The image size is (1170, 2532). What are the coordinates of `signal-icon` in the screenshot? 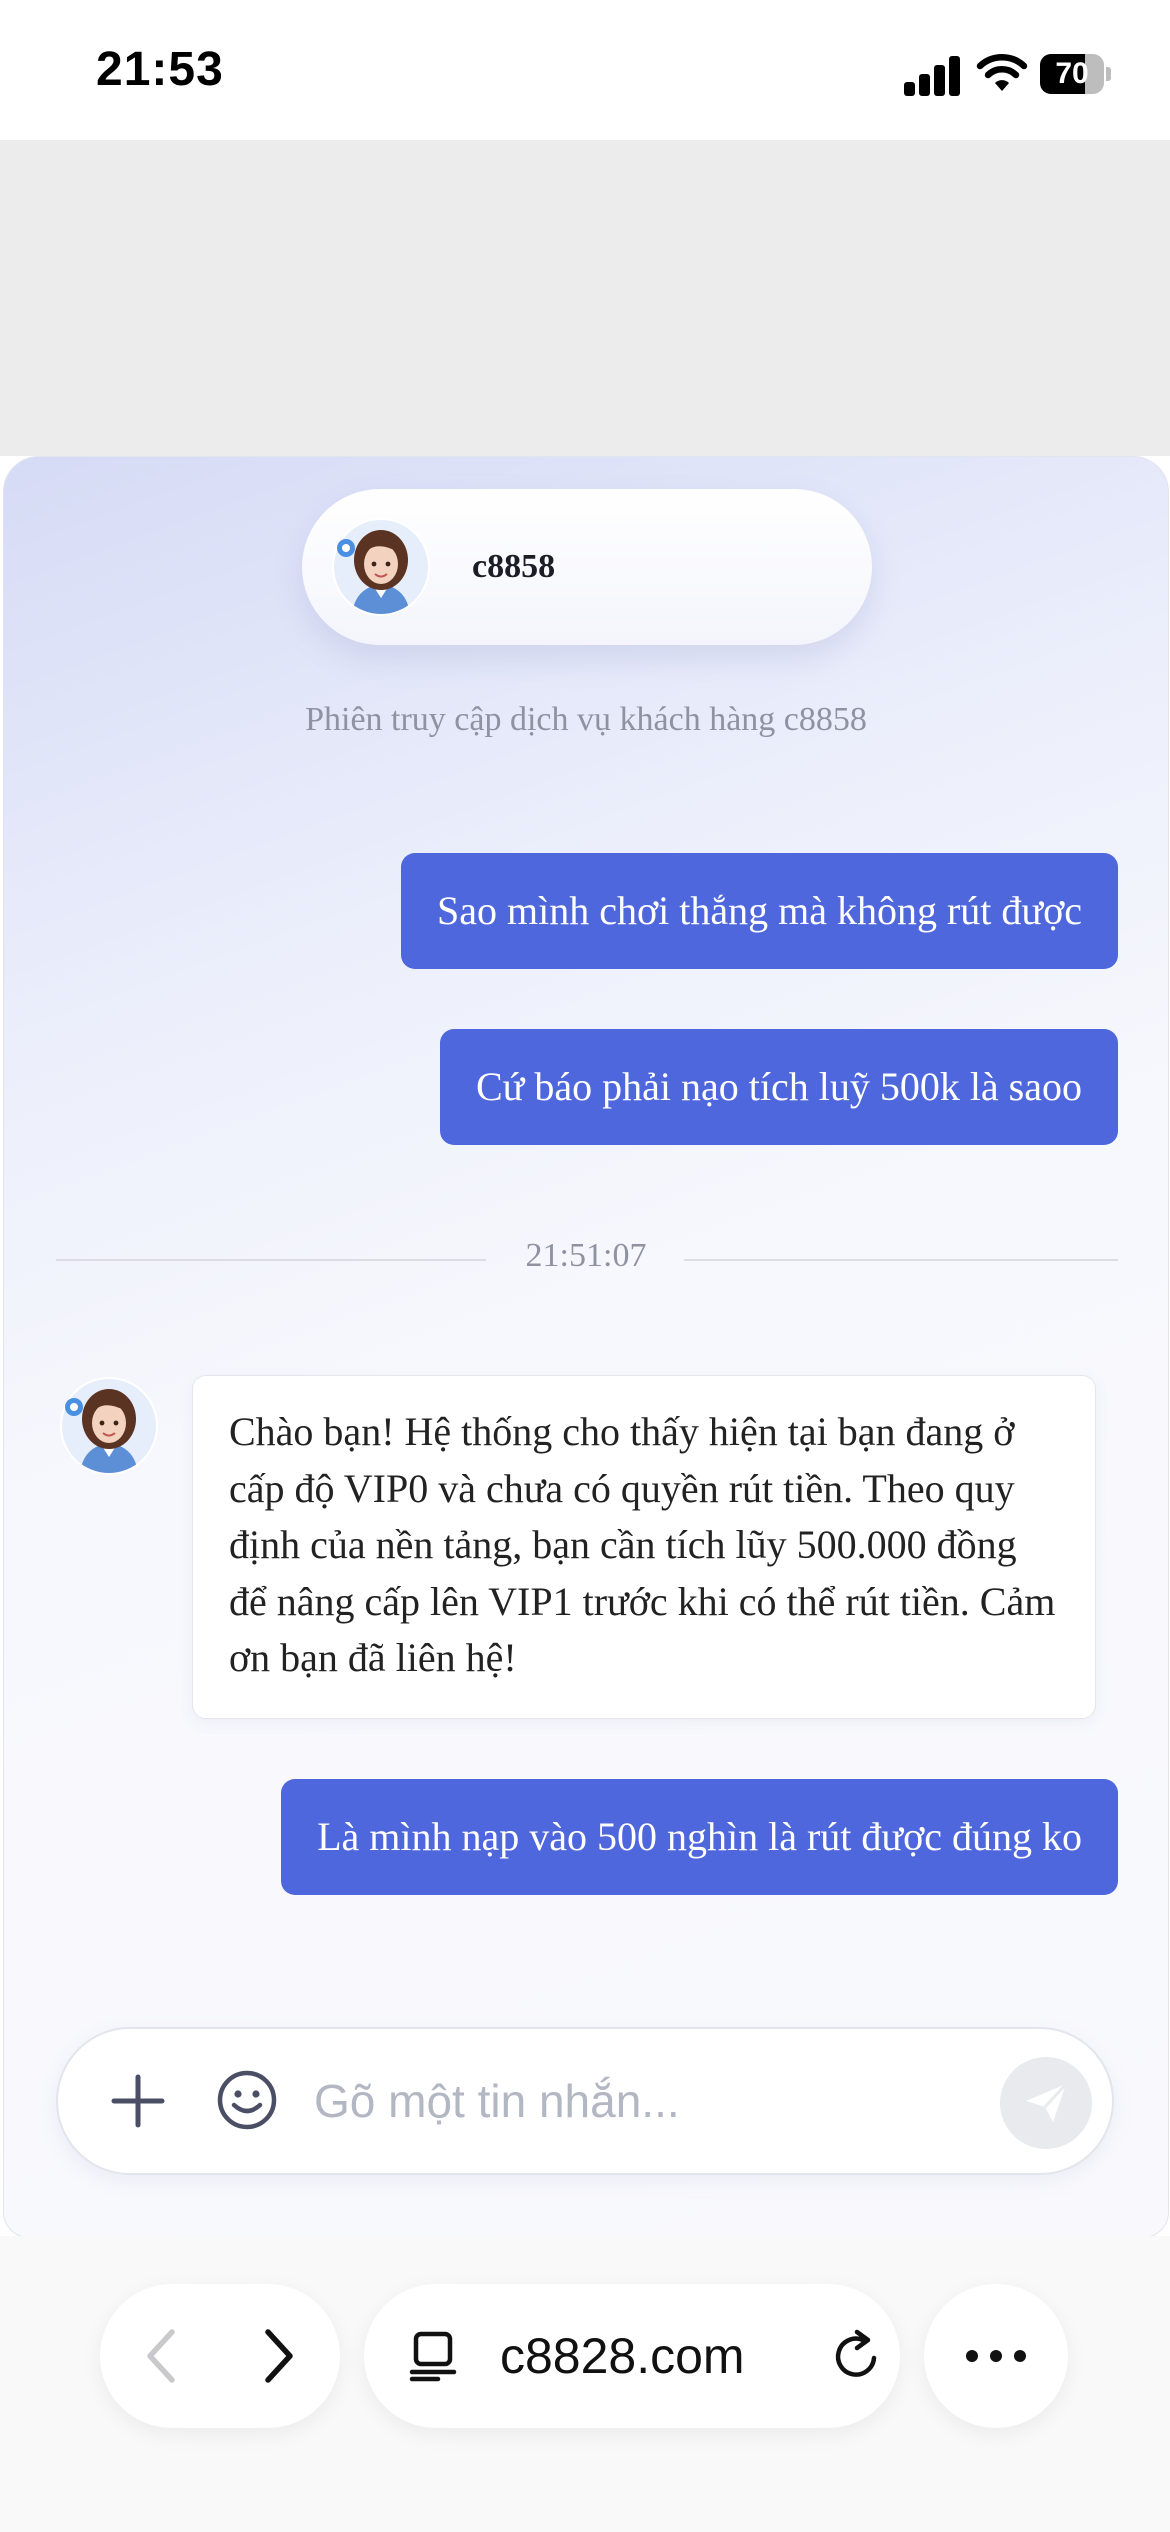 It's located at (933, 74).